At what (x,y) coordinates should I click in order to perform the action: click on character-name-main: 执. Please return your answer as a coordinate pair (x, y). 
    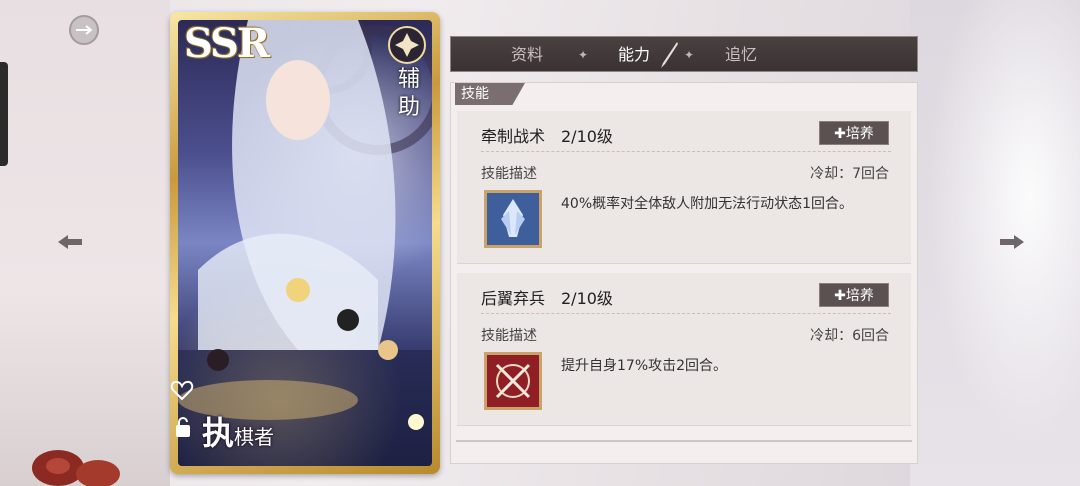
    Looking at the image, I should click on (218, 433).